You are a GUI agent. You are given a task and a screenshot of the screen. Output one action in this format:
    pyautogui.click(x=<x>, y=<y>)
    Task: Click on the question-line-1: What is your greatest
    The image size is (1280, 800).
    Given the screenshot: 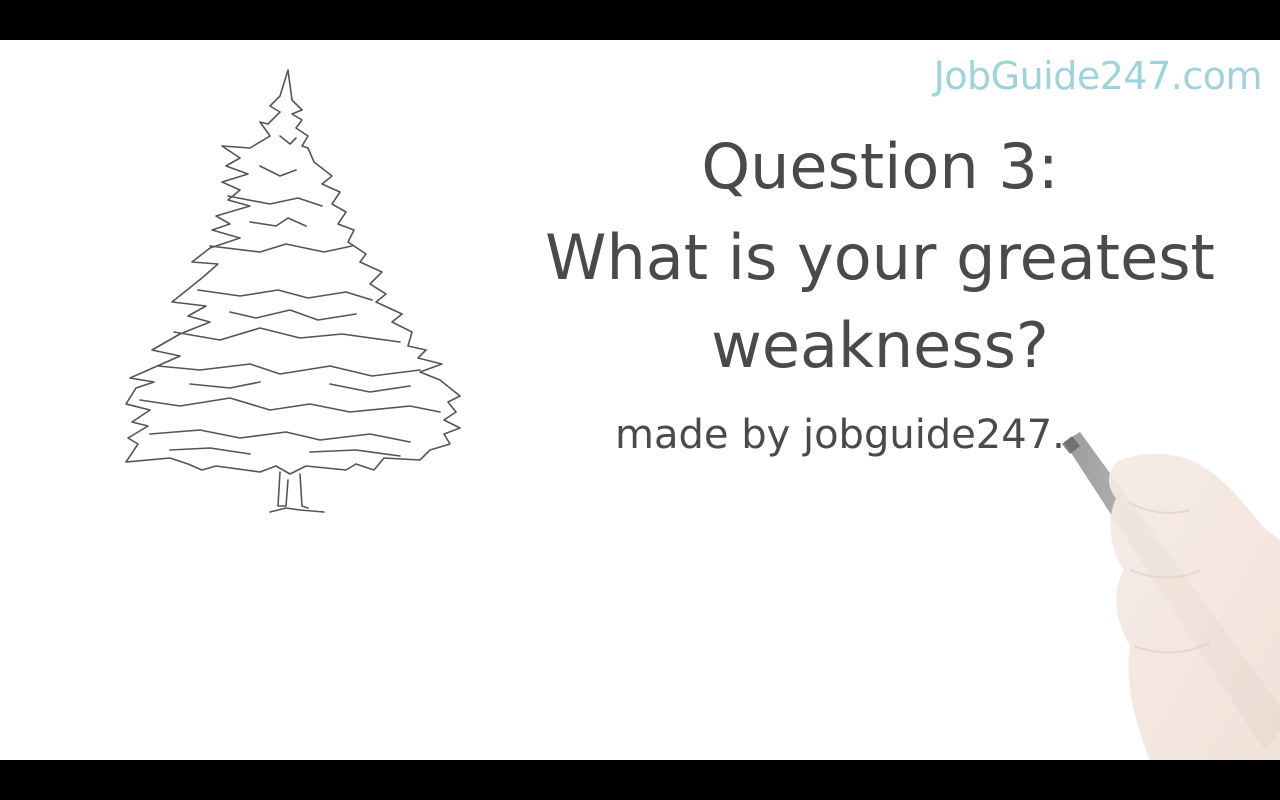 What is the action you would take?
    pyautogui.click(x=880, y=257)
    